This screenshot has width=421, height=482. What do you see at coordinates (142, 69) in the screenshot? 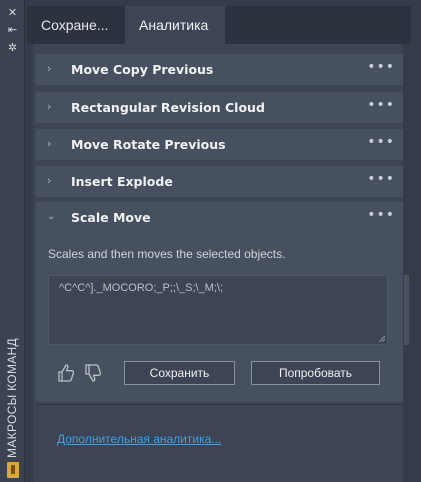
I see `item-title: Move Copy Previous` at bounding box center [142, 69].